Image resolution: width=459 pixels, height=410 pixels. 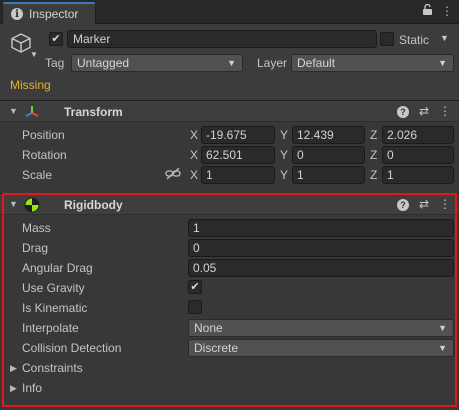 I want to click on scale-z-axis: Z, so click(x=374, y=175).